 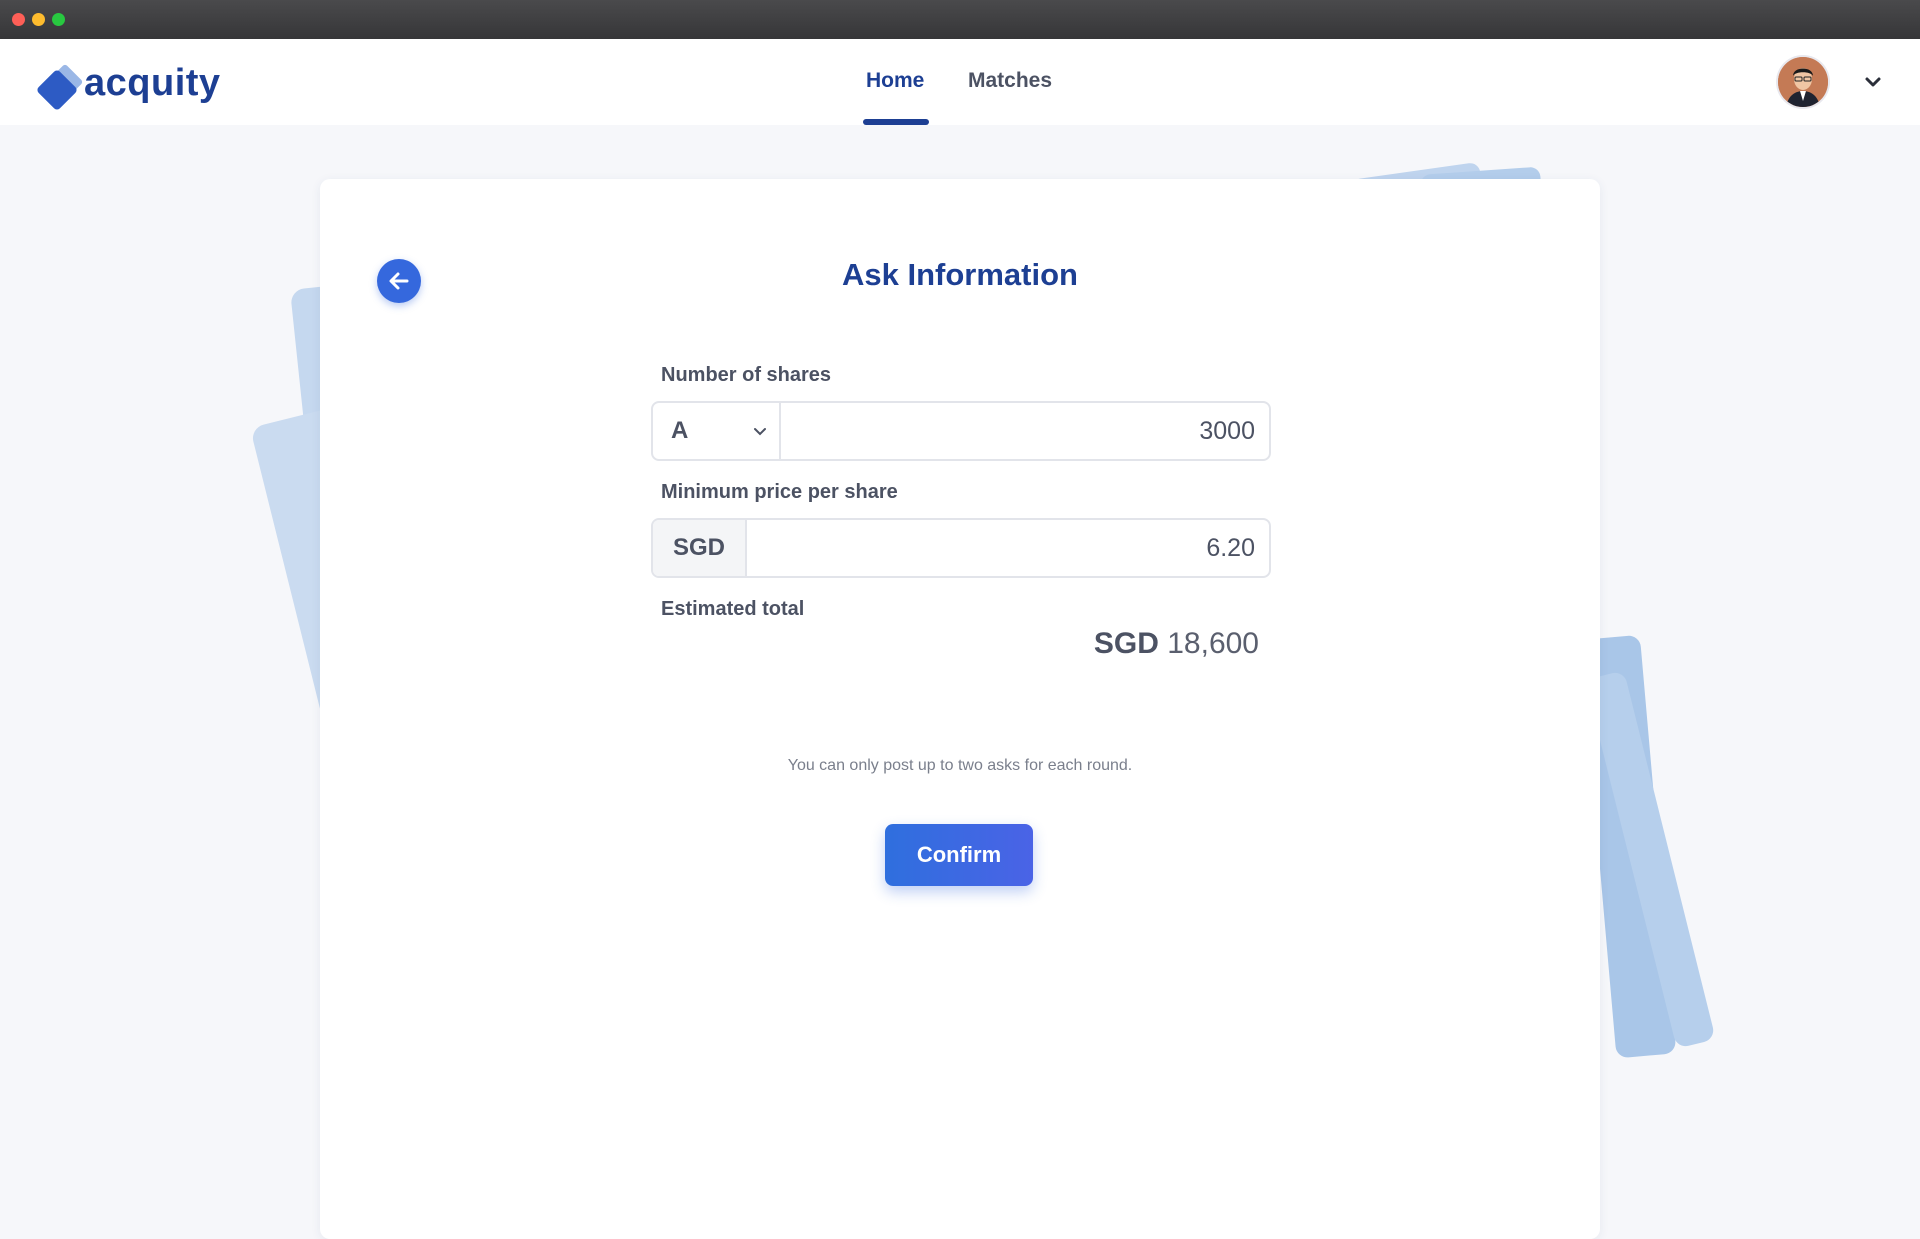 What do you see at coordinates (1227, 431) in the screenshot?
I see `shares-quantity-input: 3000` at bounding box center [1227, 431].